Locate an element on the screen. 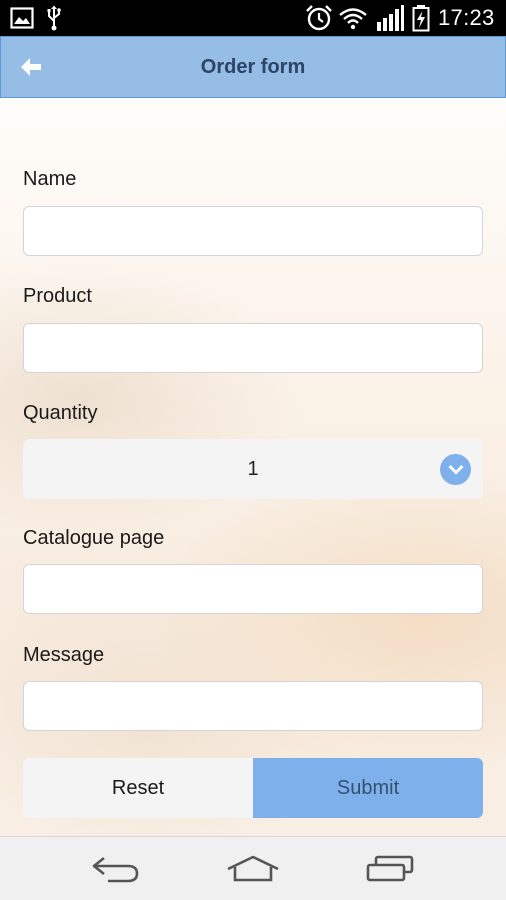 The height and width of the screenshot is (900, 506). name-input is located at coordinates (253, 231).